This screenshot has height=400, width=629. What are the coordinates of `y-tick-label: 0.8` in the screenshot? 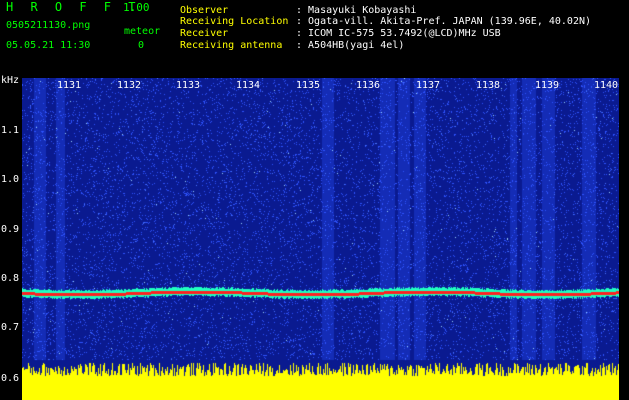 It's located at (10, 278).